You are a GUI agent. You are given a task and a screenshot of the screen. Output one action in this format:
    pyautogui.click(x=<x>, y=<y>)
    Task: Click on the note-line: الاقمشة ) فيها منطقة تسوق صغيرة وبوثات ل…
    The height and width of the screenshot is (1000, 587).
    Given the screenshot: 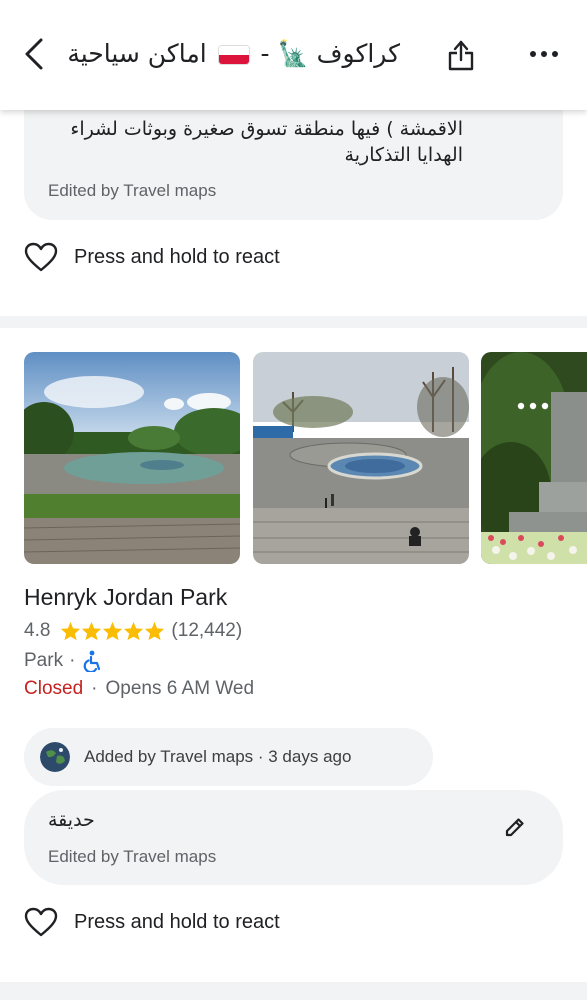 What is the action you would take?
    pyautogui.click(x=266, y=129)
    